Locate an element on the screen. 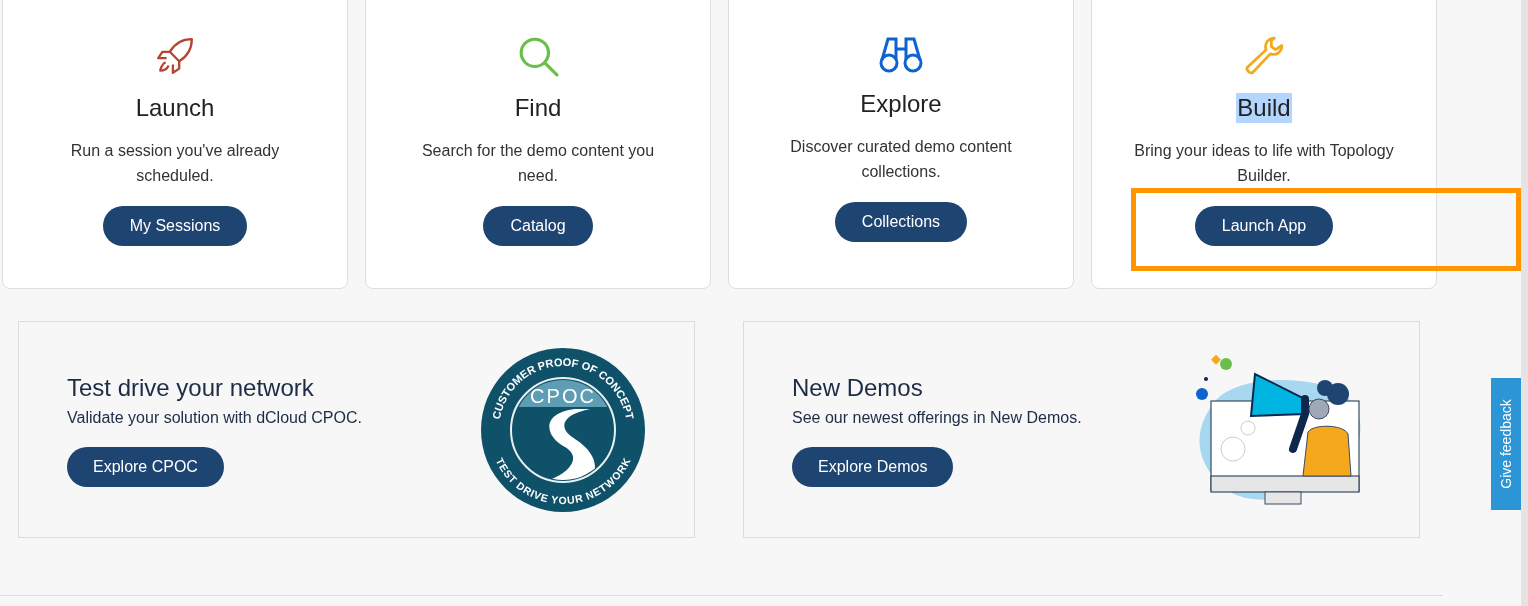 This screenshot has width=1528, height=606. promo-button: Explore Demos is located at coordinates (873, 466).